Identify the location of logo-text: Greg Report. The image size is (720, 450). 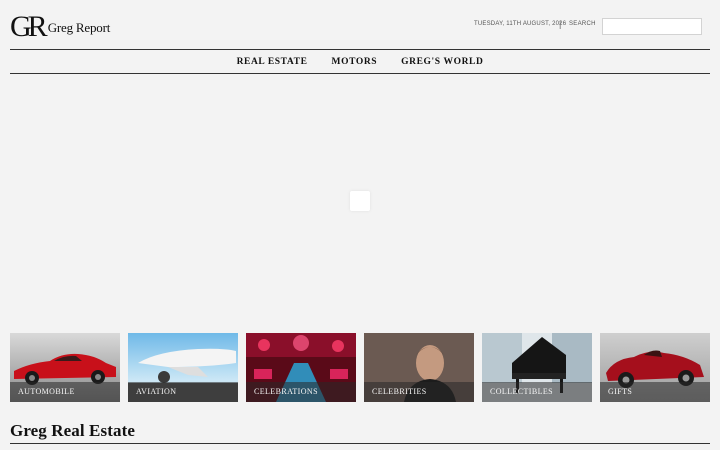
(79, 27).